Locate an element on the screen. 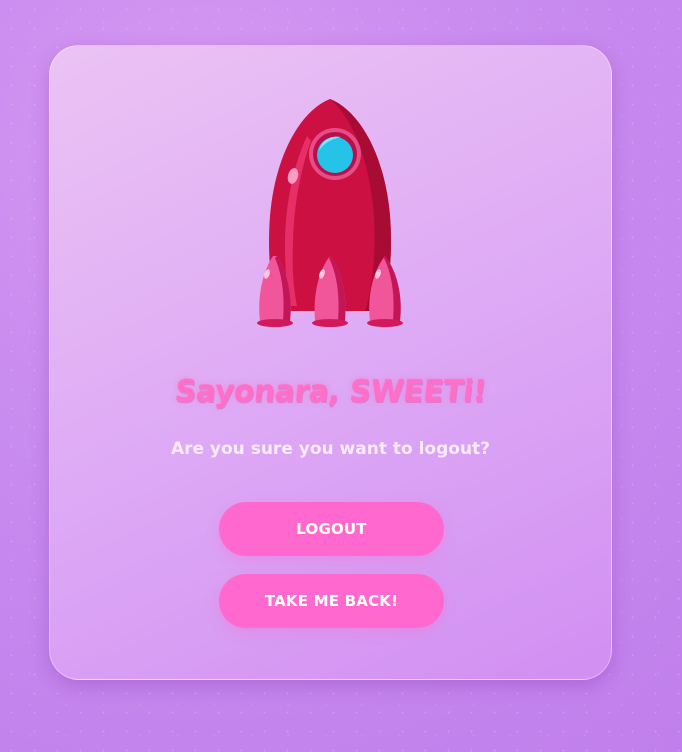 The image size is (682, 752). rocket-icon is located at coordinates (330, 216).